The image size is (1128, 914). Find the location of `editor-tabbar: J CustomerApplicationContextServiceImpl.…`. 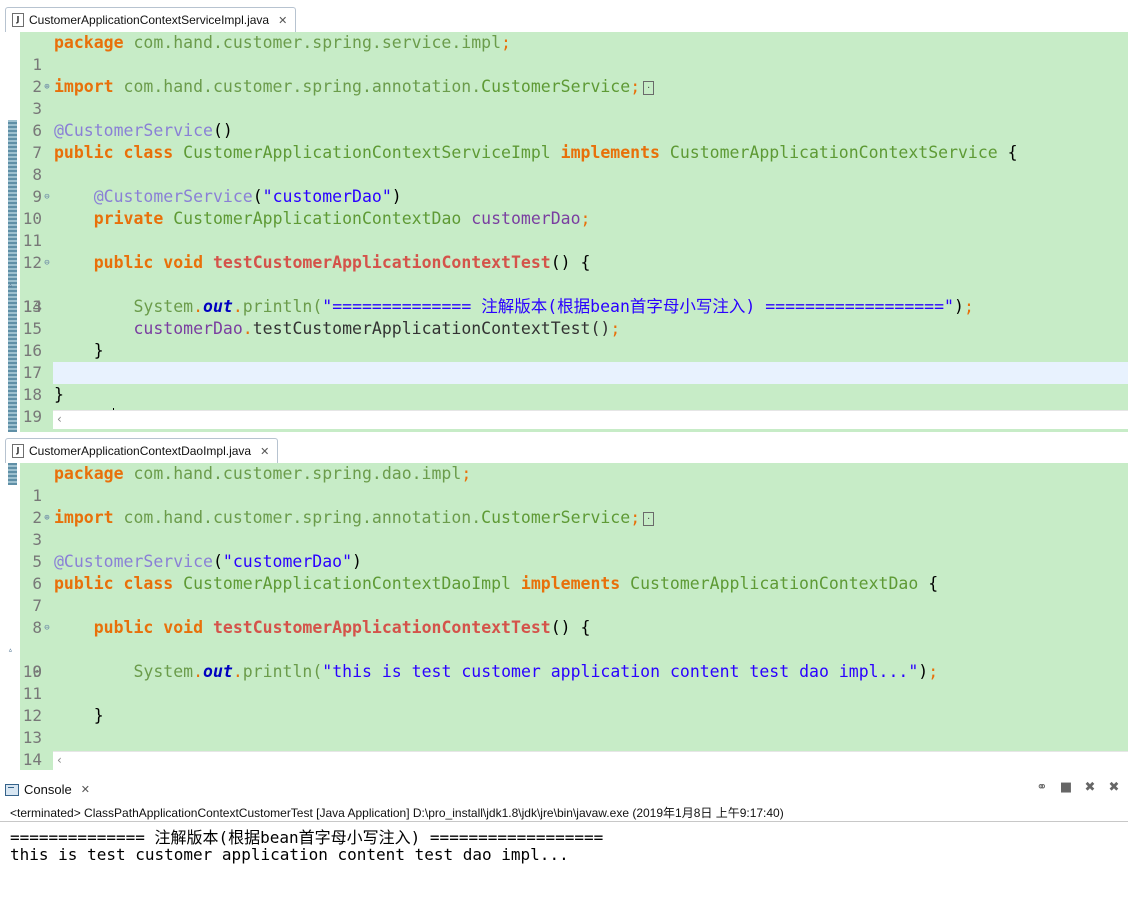

editor-tabbar: J CustomerApplicationContextServiceImpl.… is located at coordinates (564, 18).